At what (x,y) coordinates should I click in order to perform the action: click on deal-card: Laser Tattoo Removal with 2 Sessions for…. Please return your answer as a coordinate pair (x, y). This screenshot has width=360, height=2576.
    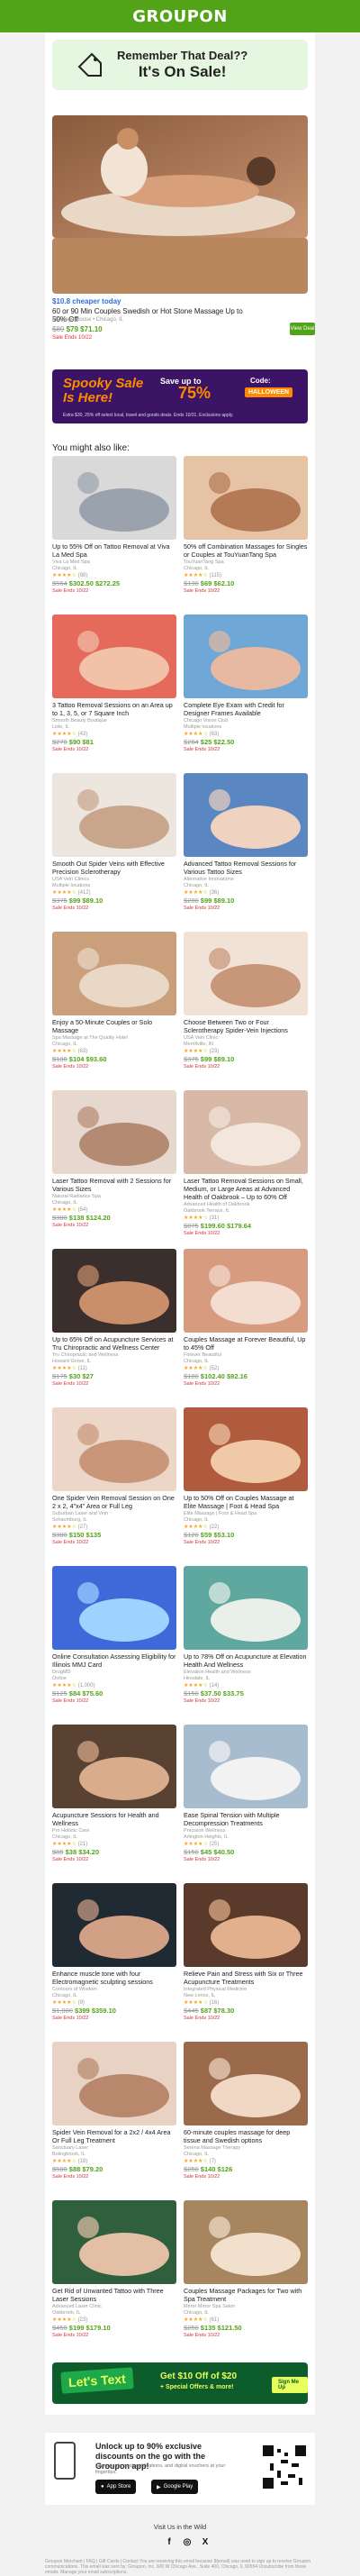
    Looking at the image, I should click on (114, 1159).